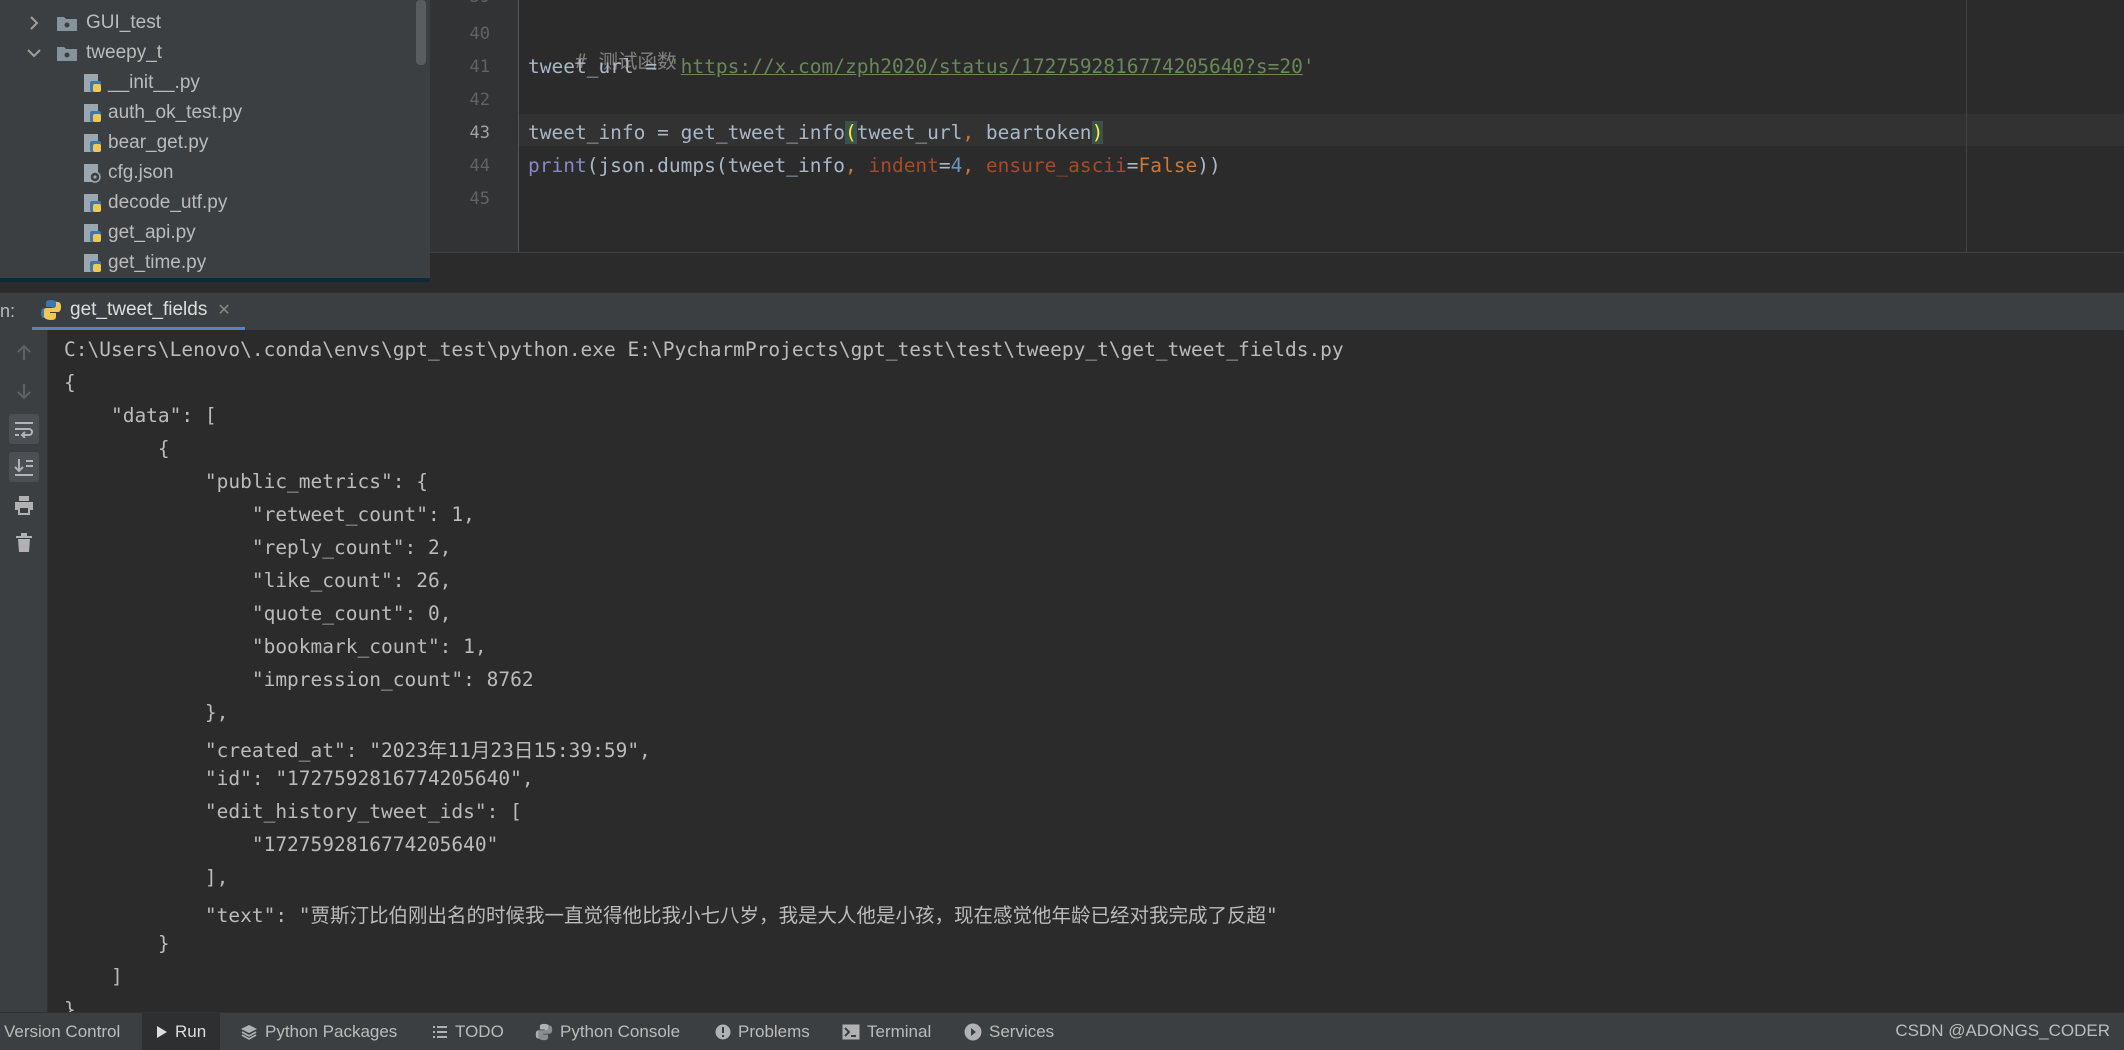  What do you see at coordinates (24, 505) in the screenshot?
I see `print-icon` at bounding box center [24, 505].